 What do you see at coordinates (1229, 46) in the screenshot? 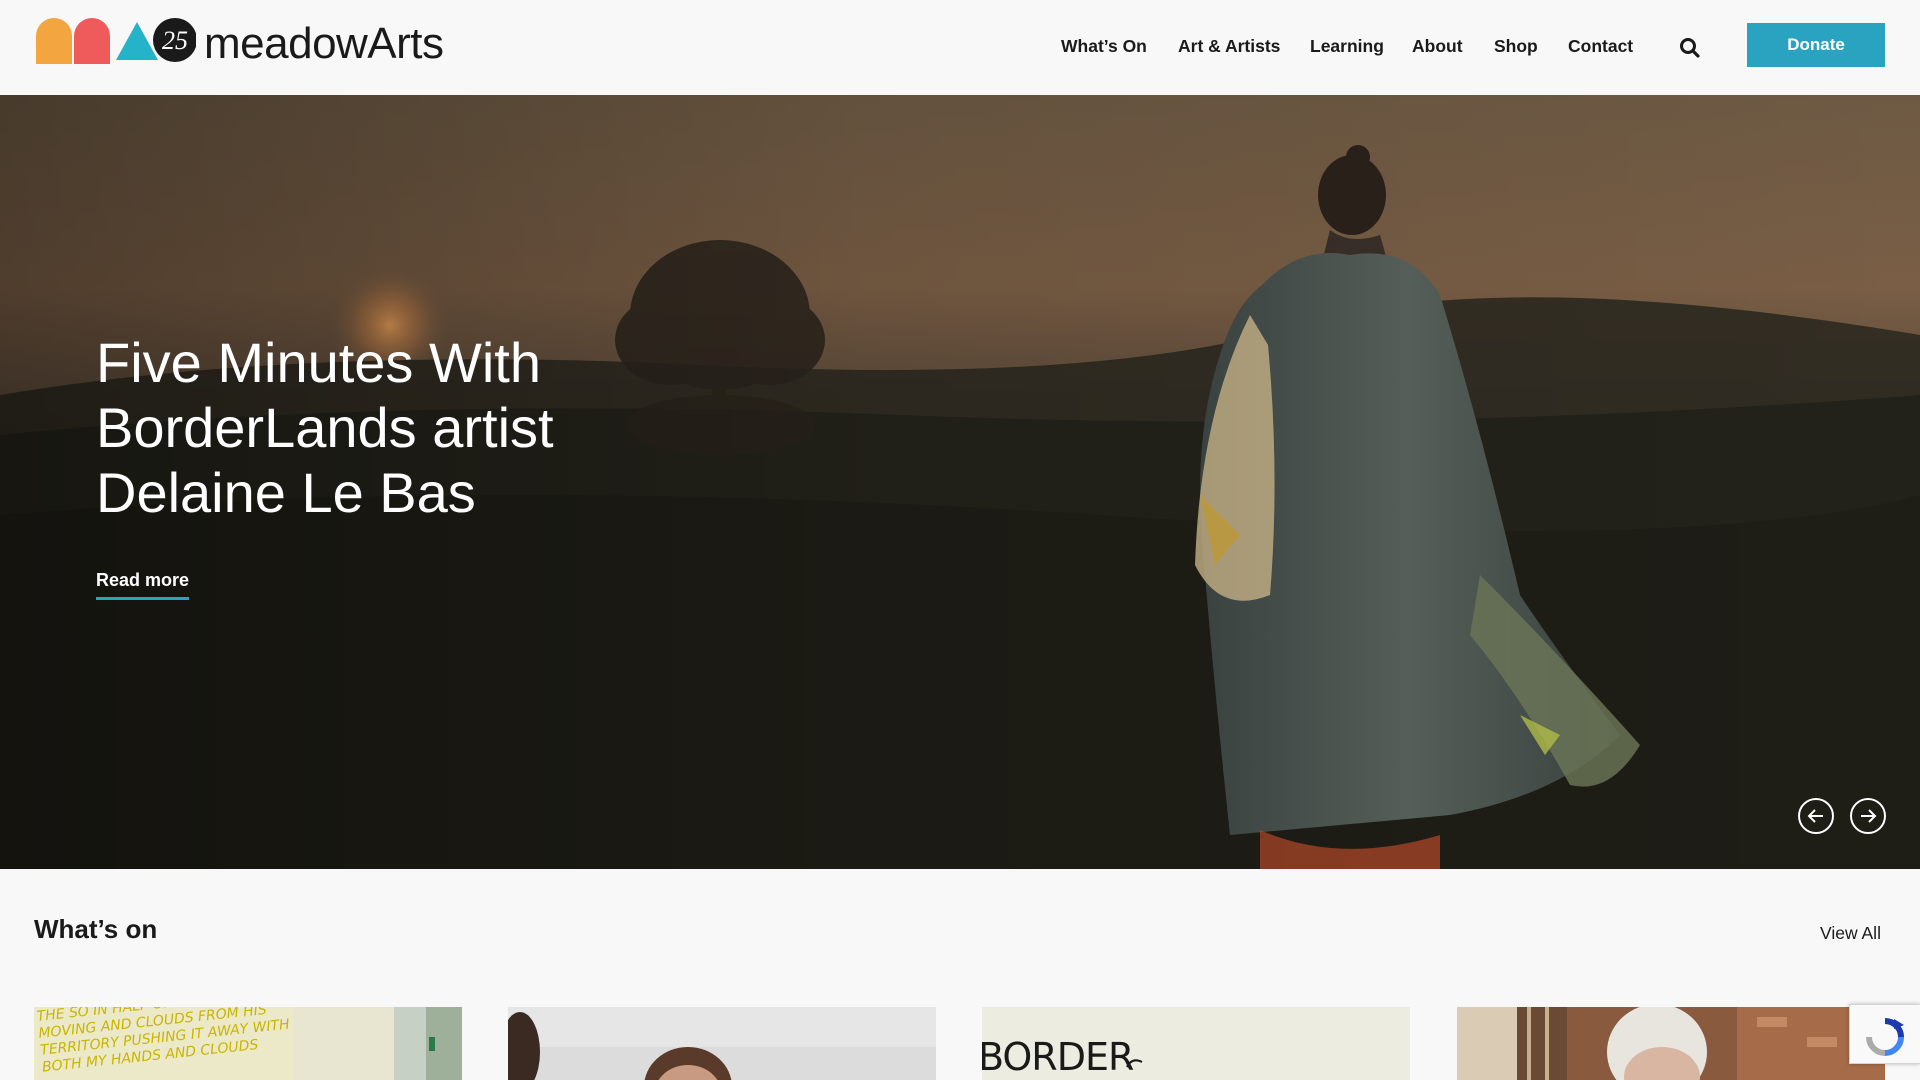
I see `nav-item-art-artists: Art & Artists` at bounding box center [1229, 46].